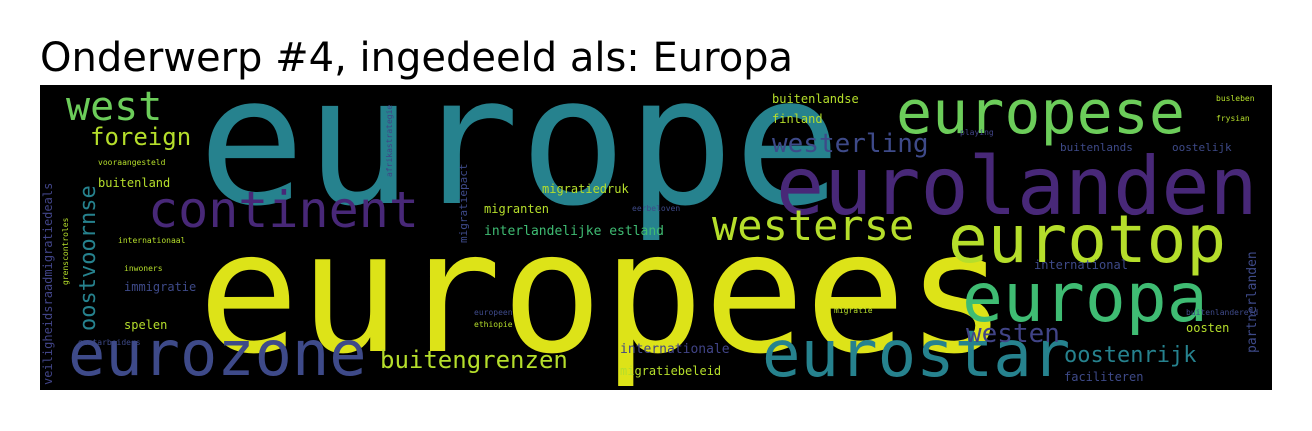 This screenshot has height=431, width=1312. I want to click on word-eerbeloven: eerbeloven, so click(656, 208).